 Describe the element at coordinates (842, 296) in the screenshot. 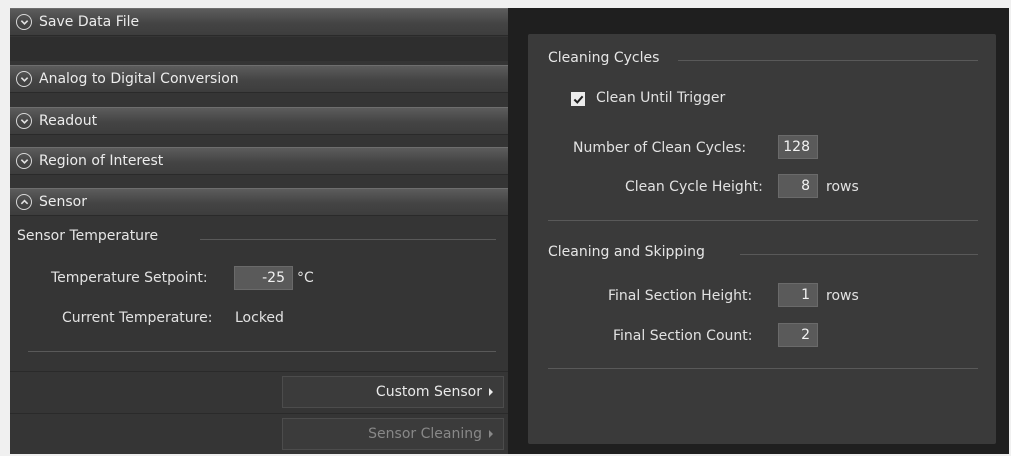

I see `final-section-height-unit: rows` at that location.